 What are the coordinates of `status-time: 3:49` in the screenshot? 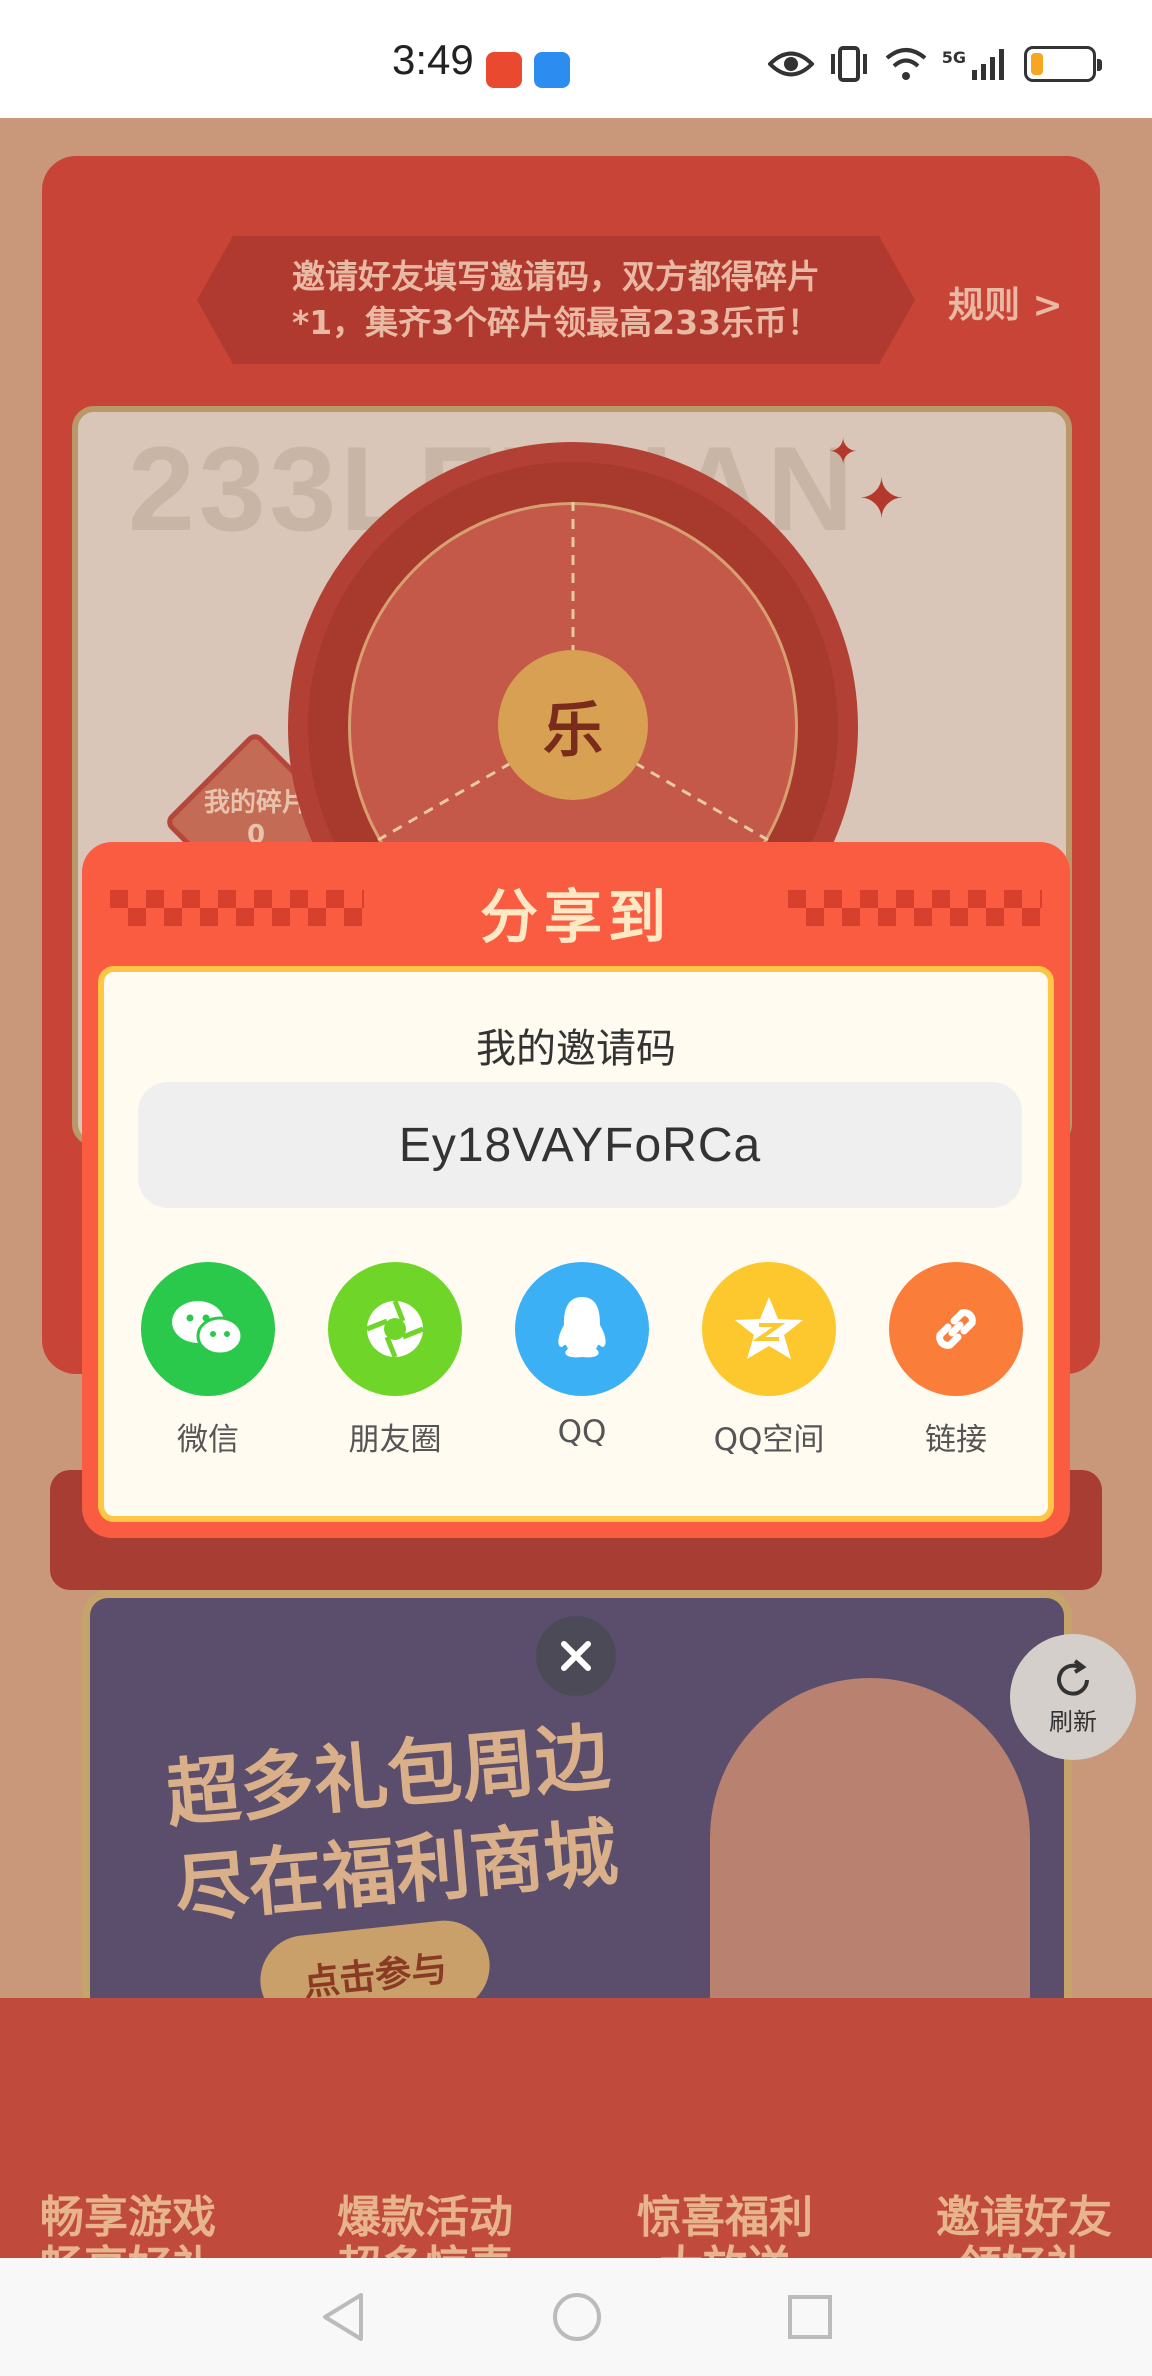 It's located at (433, 59).